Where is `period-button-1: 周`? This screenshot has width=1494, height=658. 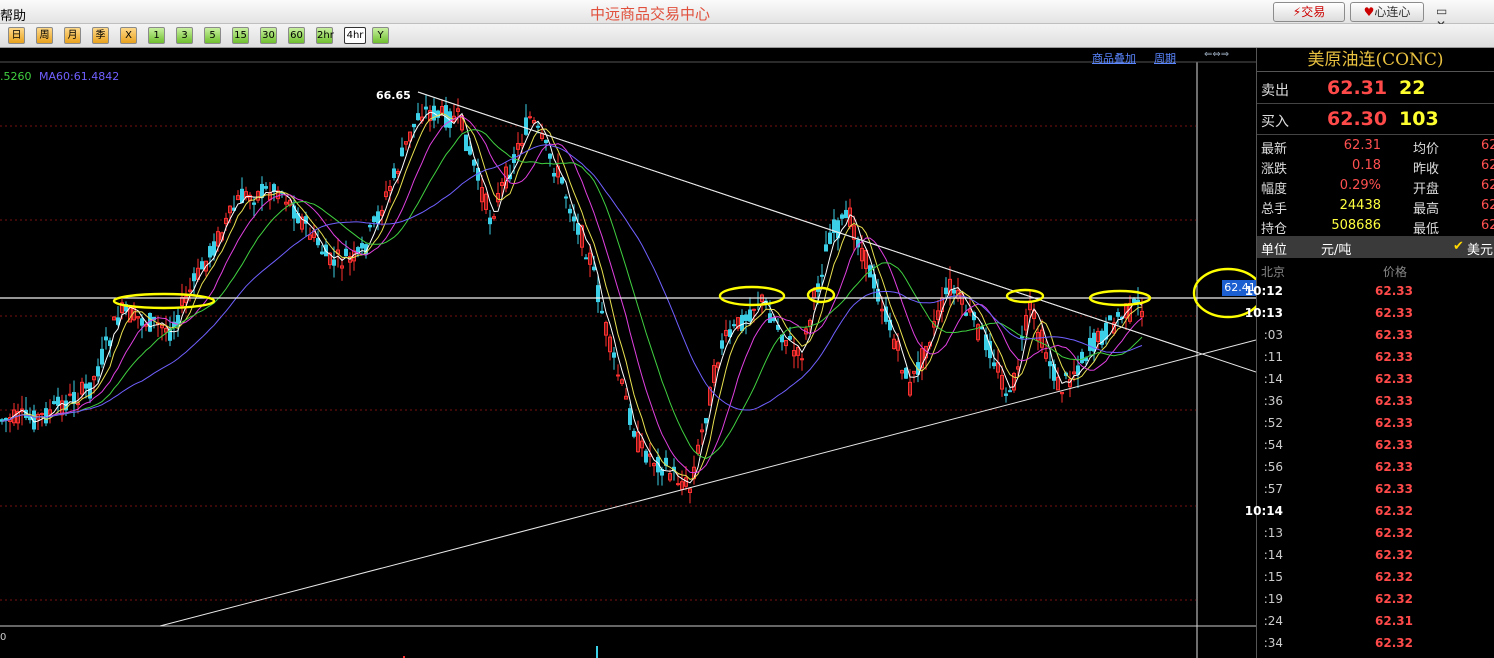 period-button-1: 周 is located at coordinates (44, 35).